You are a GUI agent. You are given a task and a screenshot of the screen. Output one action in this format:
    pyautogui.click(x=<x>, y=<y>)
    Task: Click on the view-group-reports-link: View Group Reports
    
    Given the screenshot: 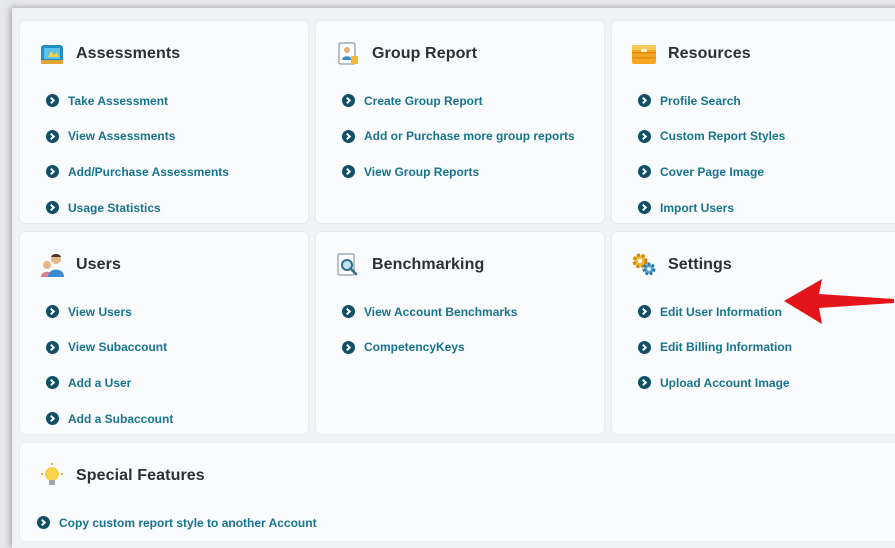 What is the action you would take?
    pyautogui.click(x=458, y=172)
    